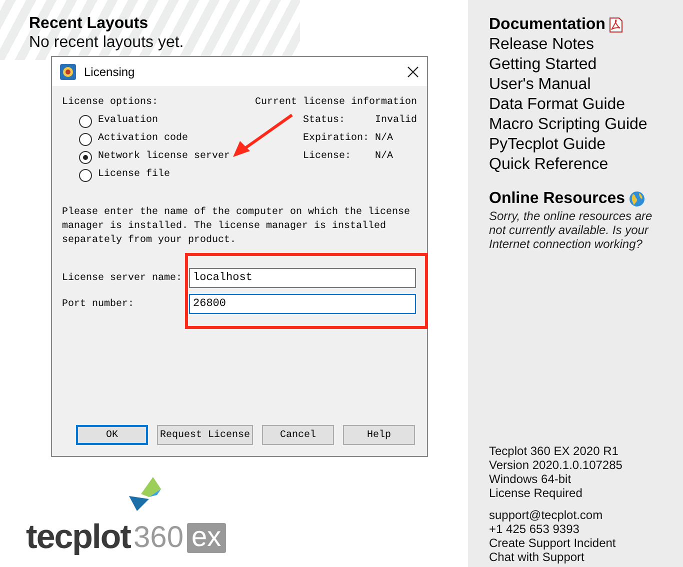 The width and height of the screenshot is (683, 567). What do you see at coordinates (552, 543) in the screenshot?
I see `support-info: Create Support Incident` at bounding box center [552, 543].